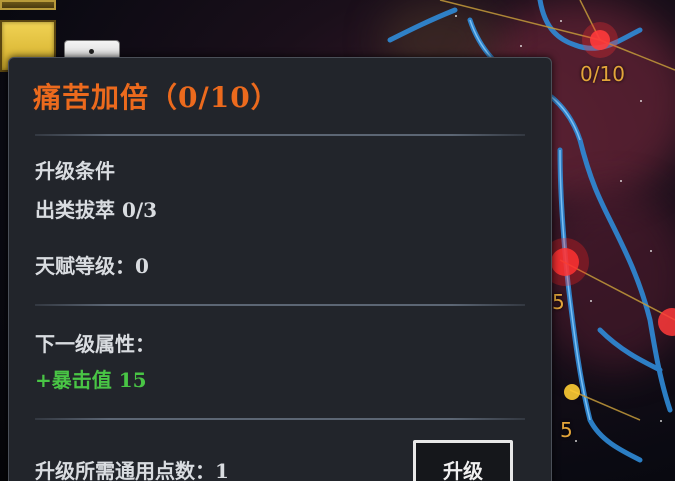  I want to click on next-level-stat: +暴击值 15, so click(91, 380).